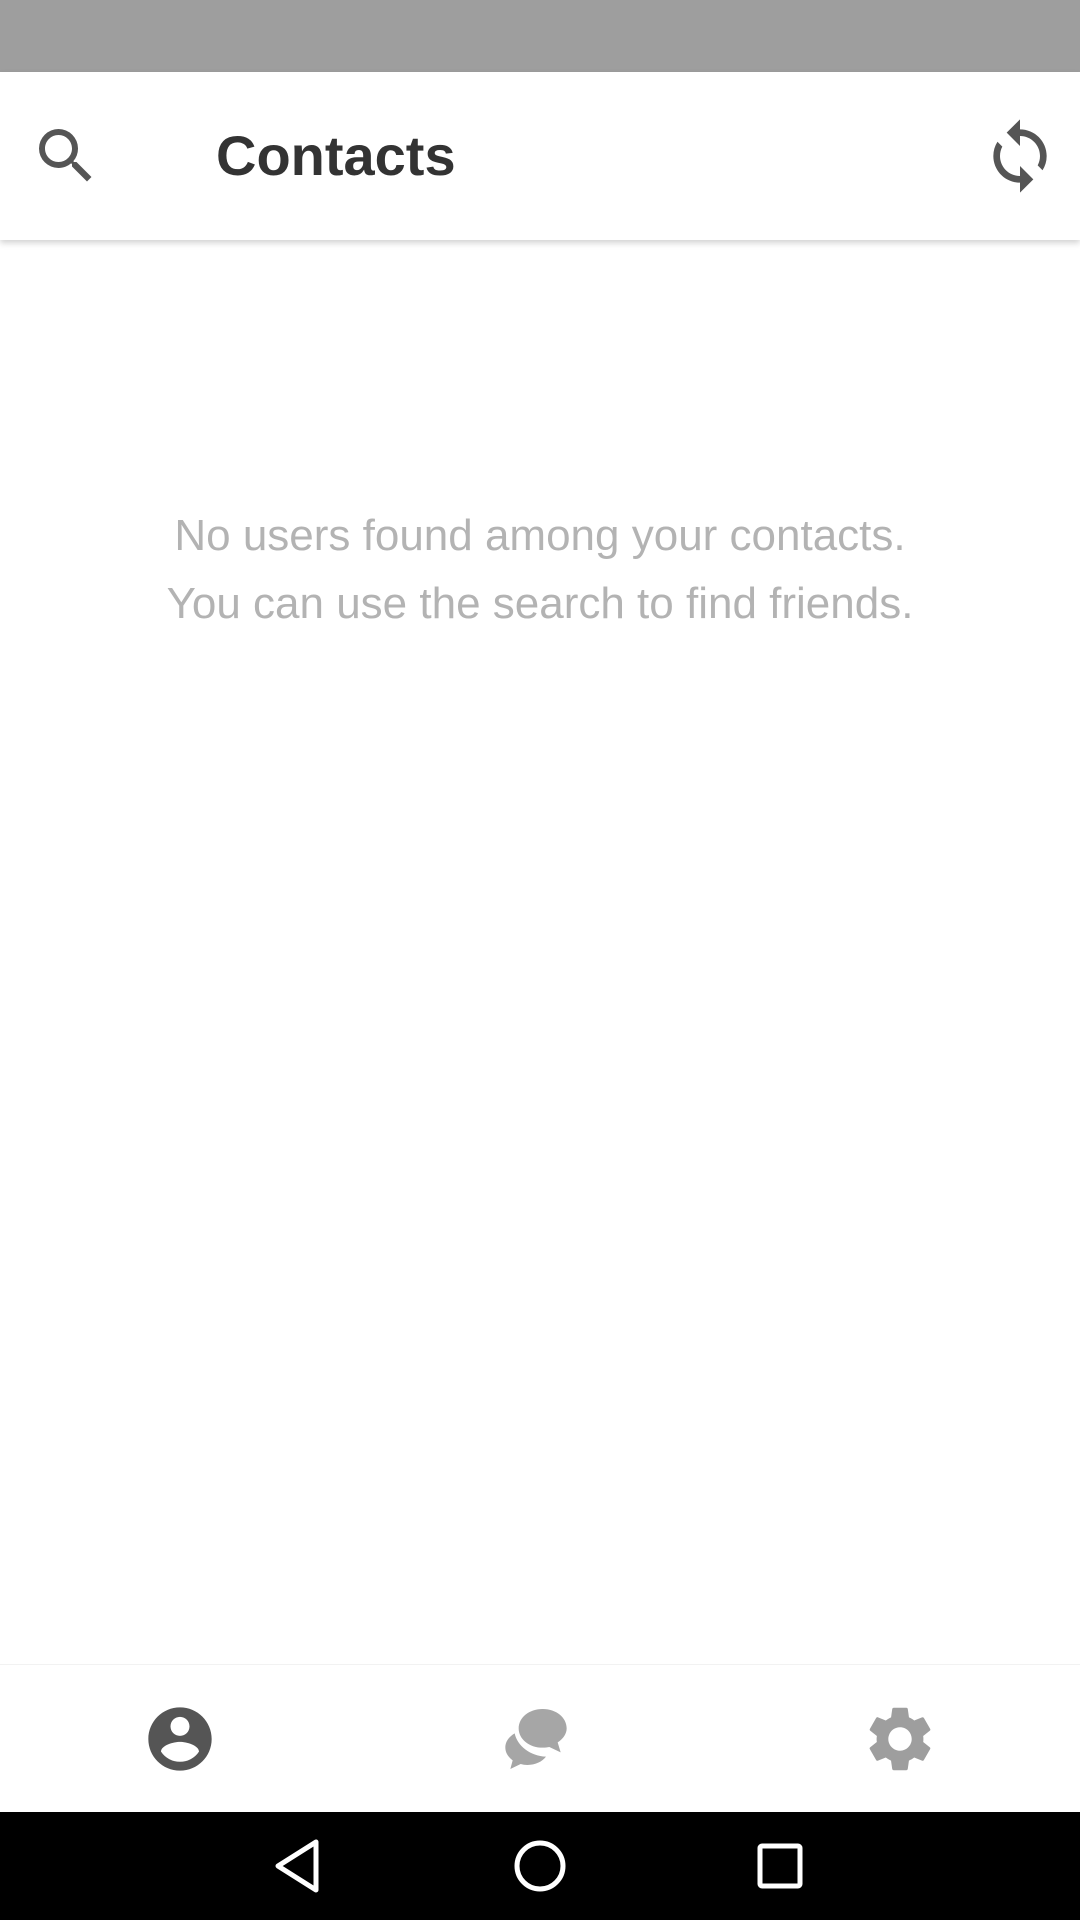  I want to click on recents-square-icon, so click(780, 1866).